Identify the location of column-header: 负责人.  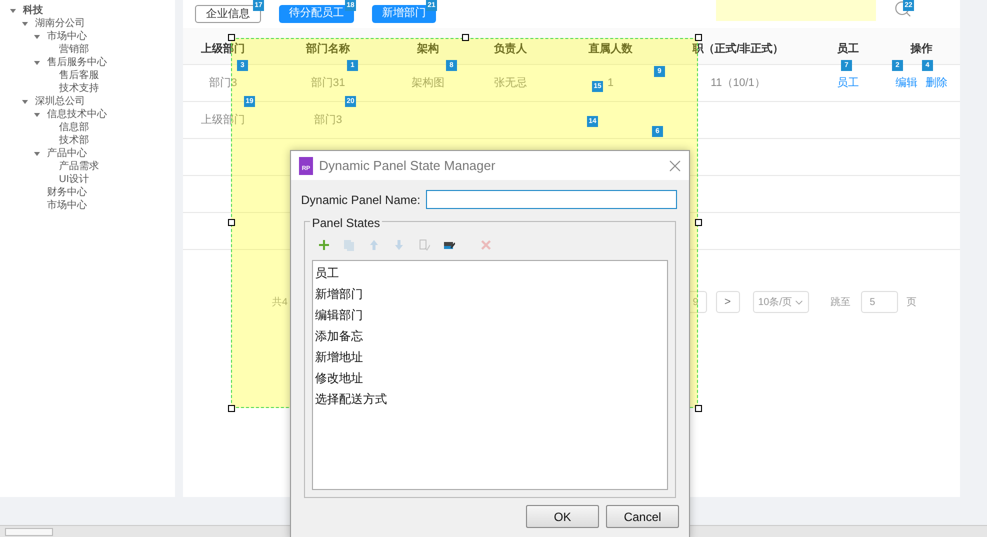
(510, 49).